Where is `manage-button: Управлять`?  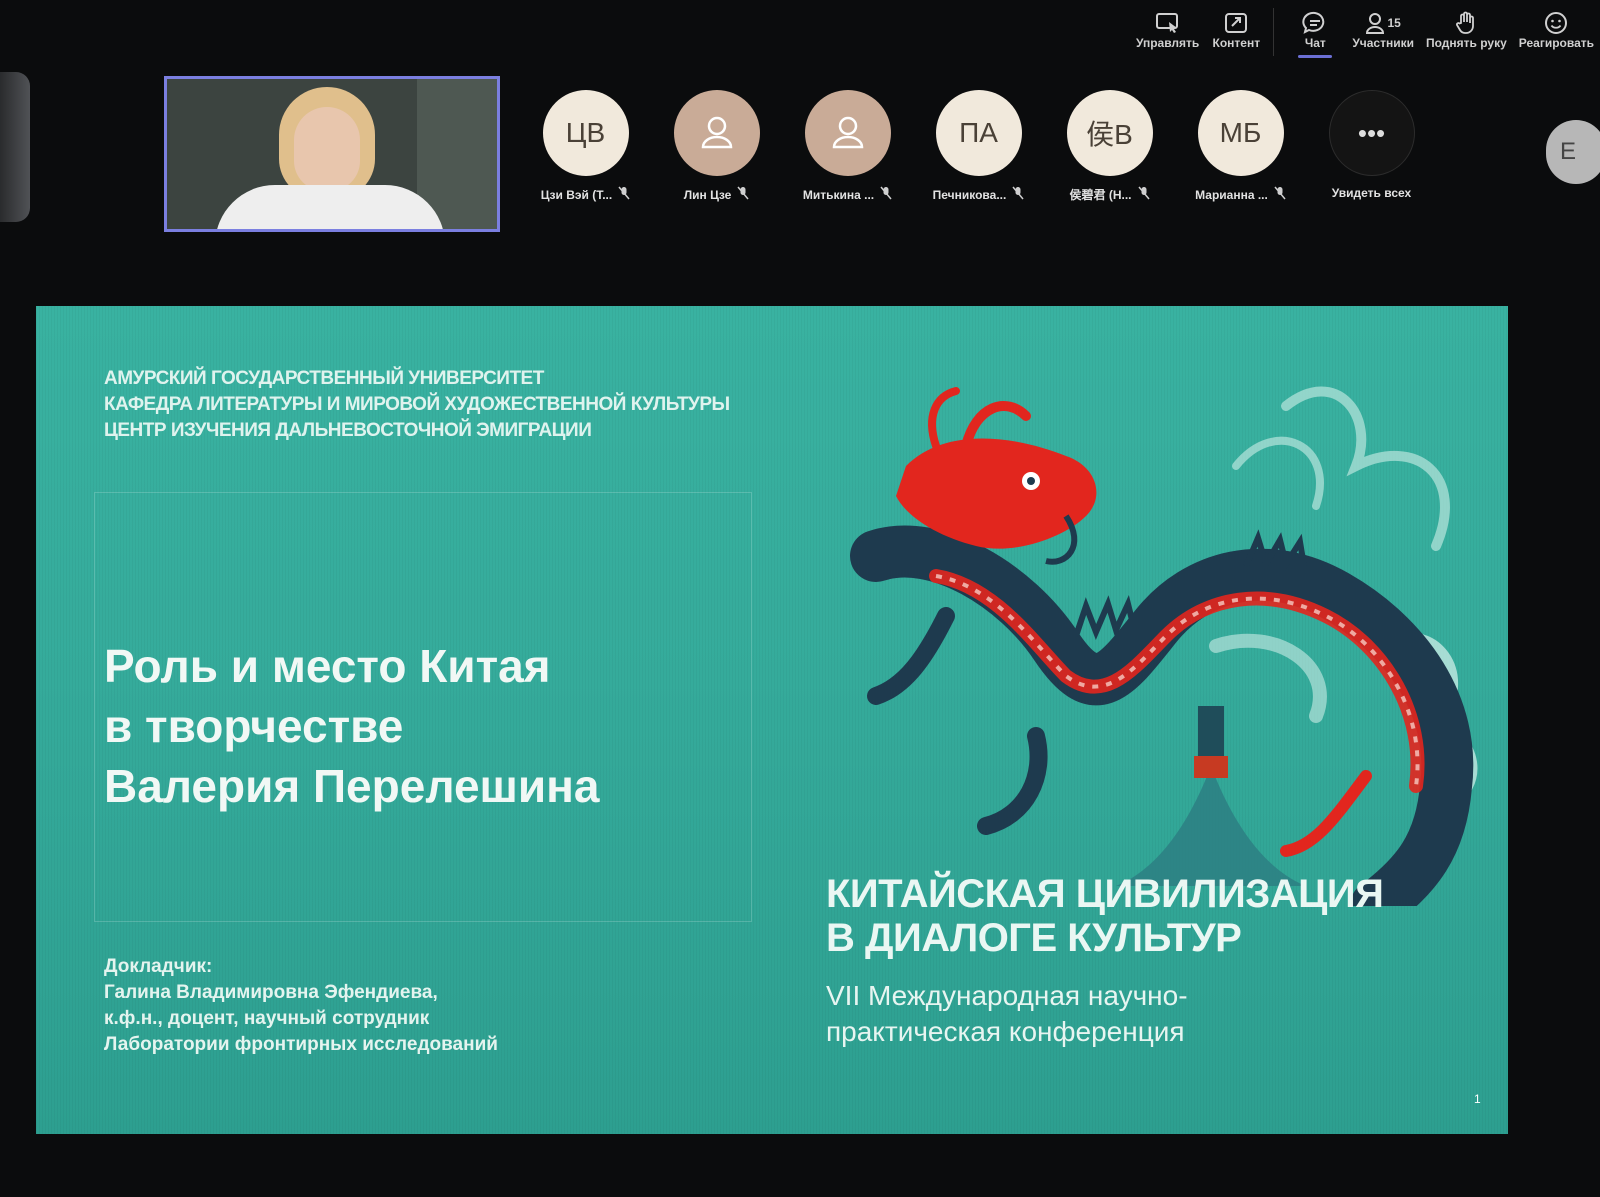
manage-button: Управлять is located at coordinates (1167, 27).